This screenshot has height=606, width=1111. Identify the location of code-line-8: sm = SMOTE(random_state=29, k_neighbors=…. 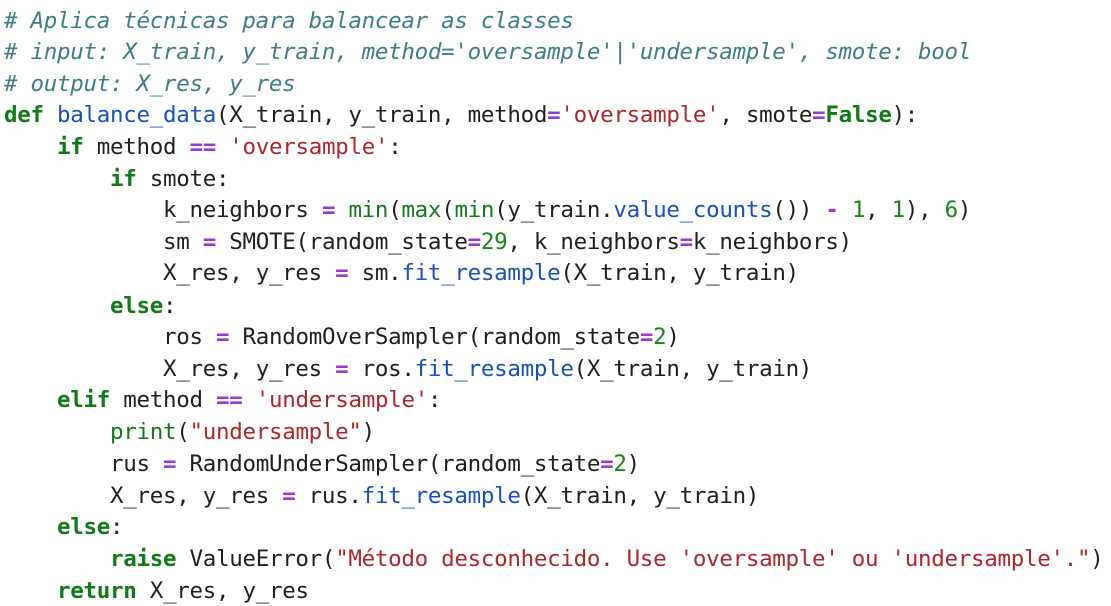
(428, 242).